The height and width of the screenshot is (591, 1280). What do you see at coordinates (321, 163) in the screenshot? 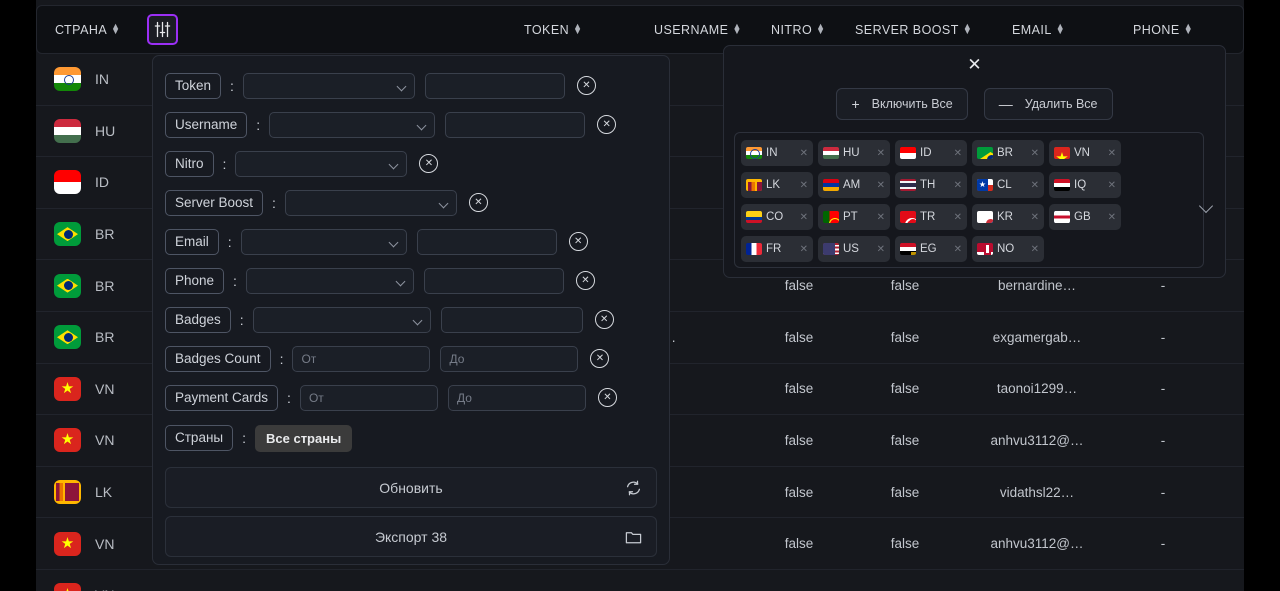
I see `filter-nitro-select` at bounding box center [321, 163].